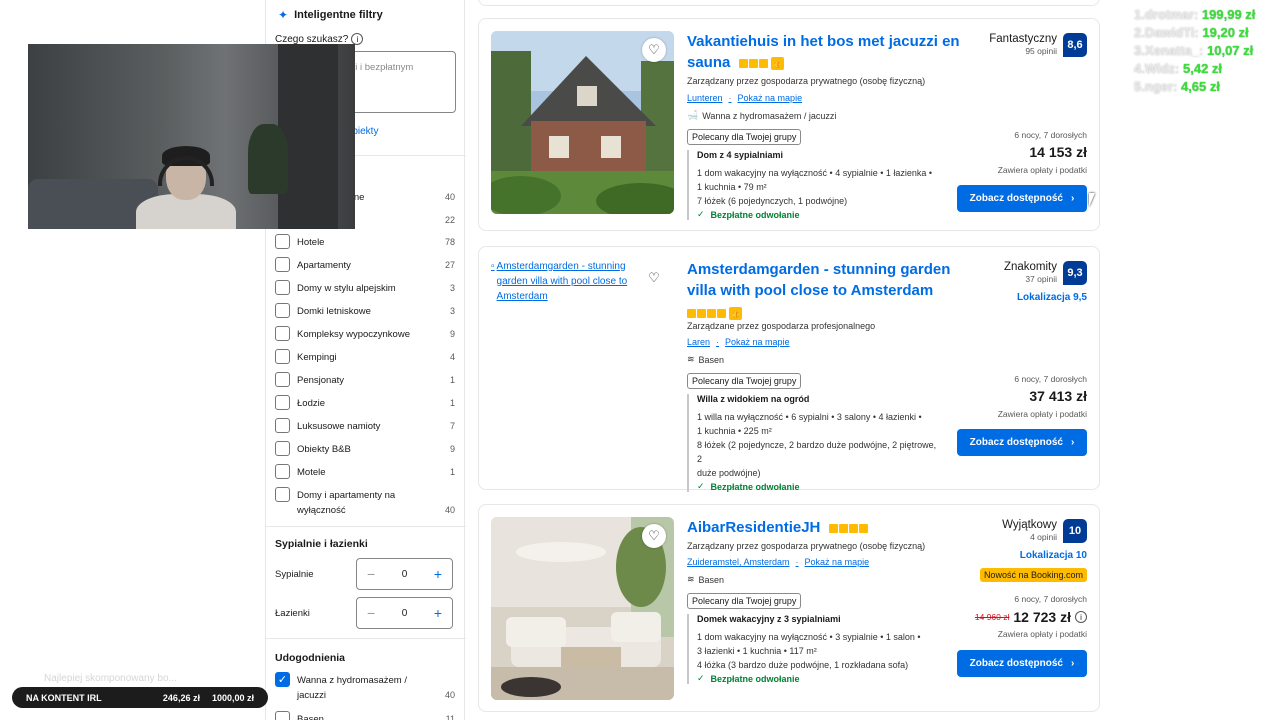 The image size is (1280, 720). I want to click on filter-summer-houses: Domki letniskowe 3, so click(365, 311).